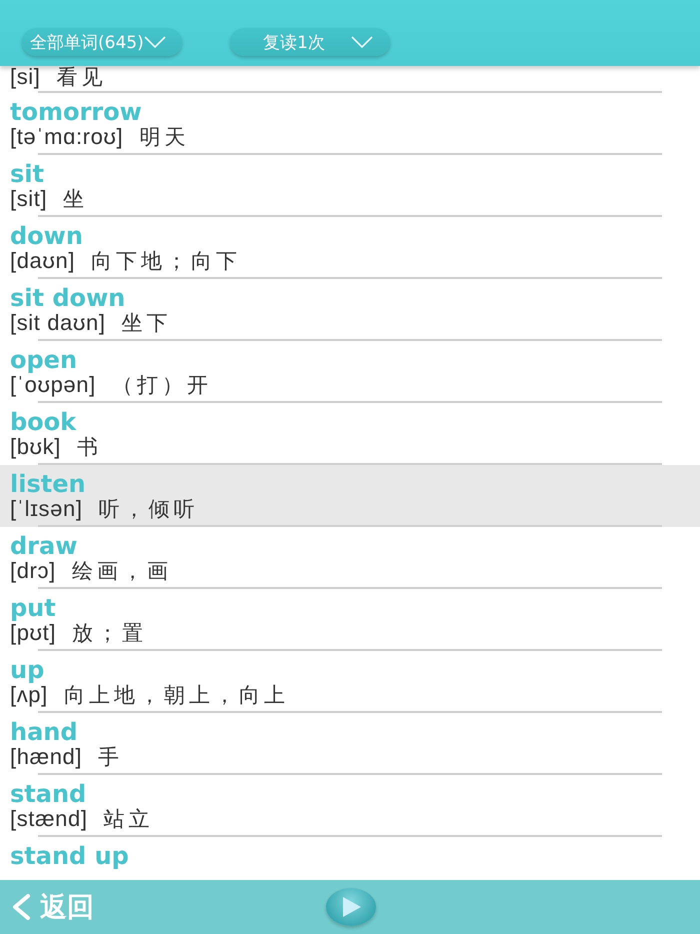  Describe the element at coordinates (81, 77) in the screenshot. I see `meaning-text: 看见` at that location.